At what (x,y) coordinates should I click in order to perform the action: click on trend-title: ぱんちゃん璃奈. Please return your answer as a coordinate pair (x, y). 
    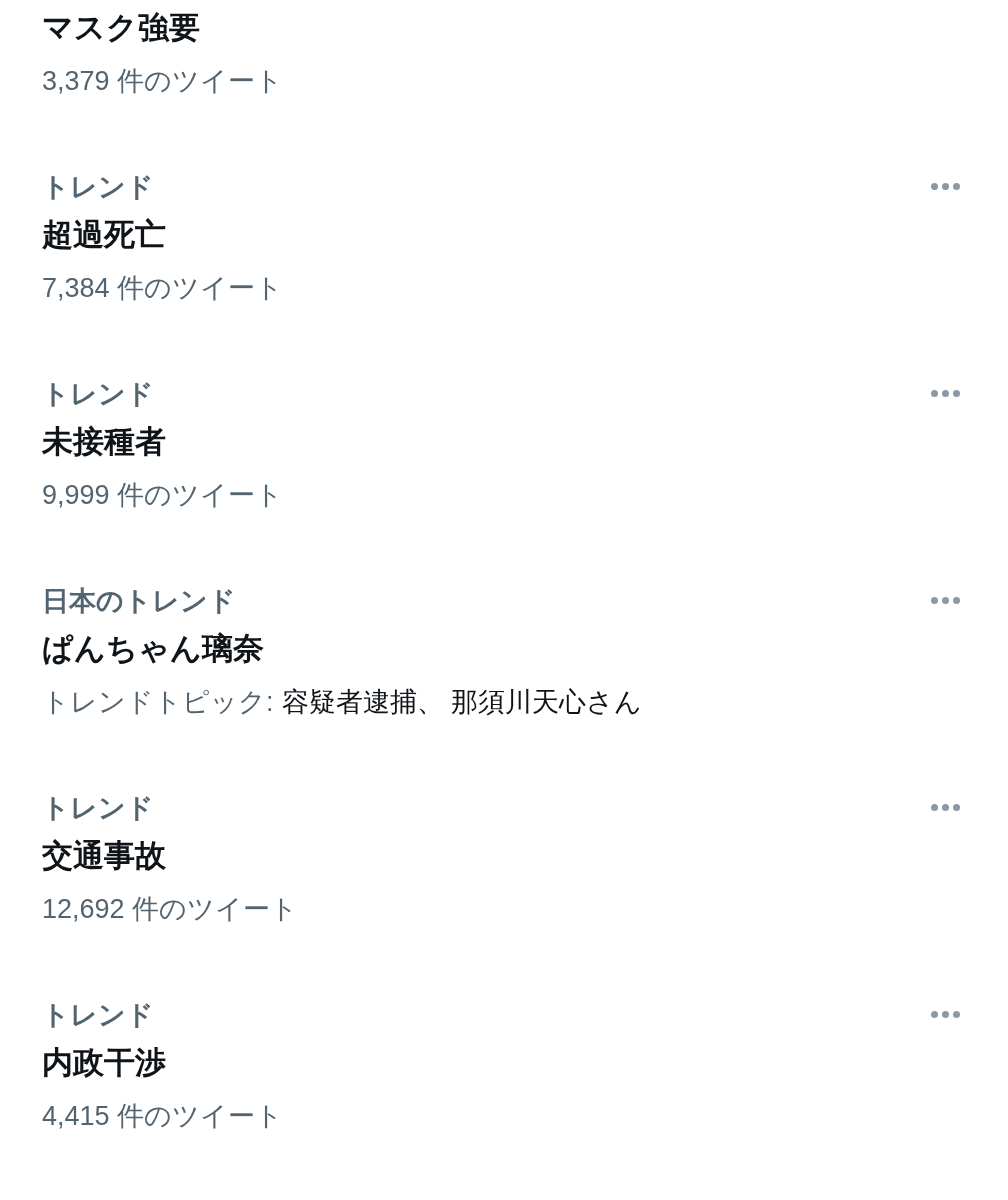
    Looking at the image, I should click on (153, 648).